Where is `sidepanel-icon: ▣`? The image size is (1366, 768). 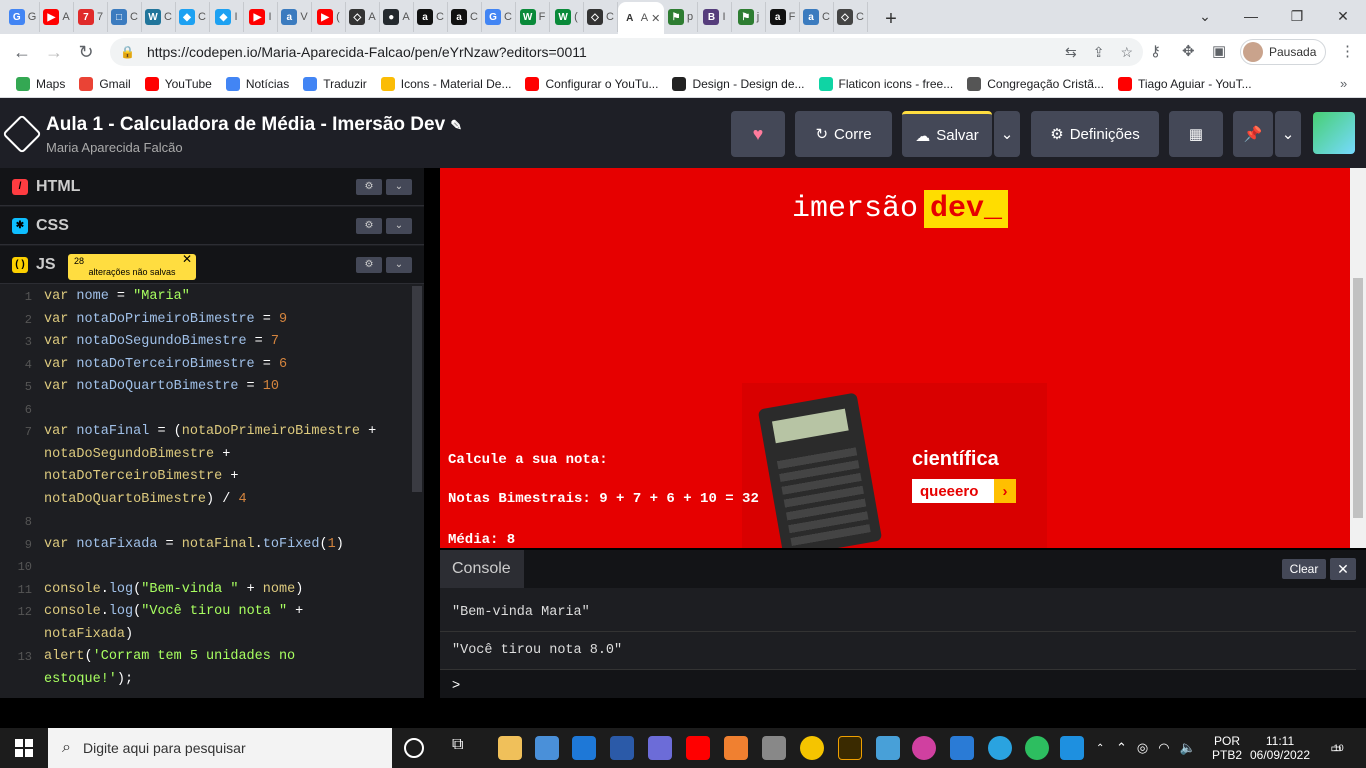
sidepanel-icon: ▣ is located at coordinates (1219, 51).